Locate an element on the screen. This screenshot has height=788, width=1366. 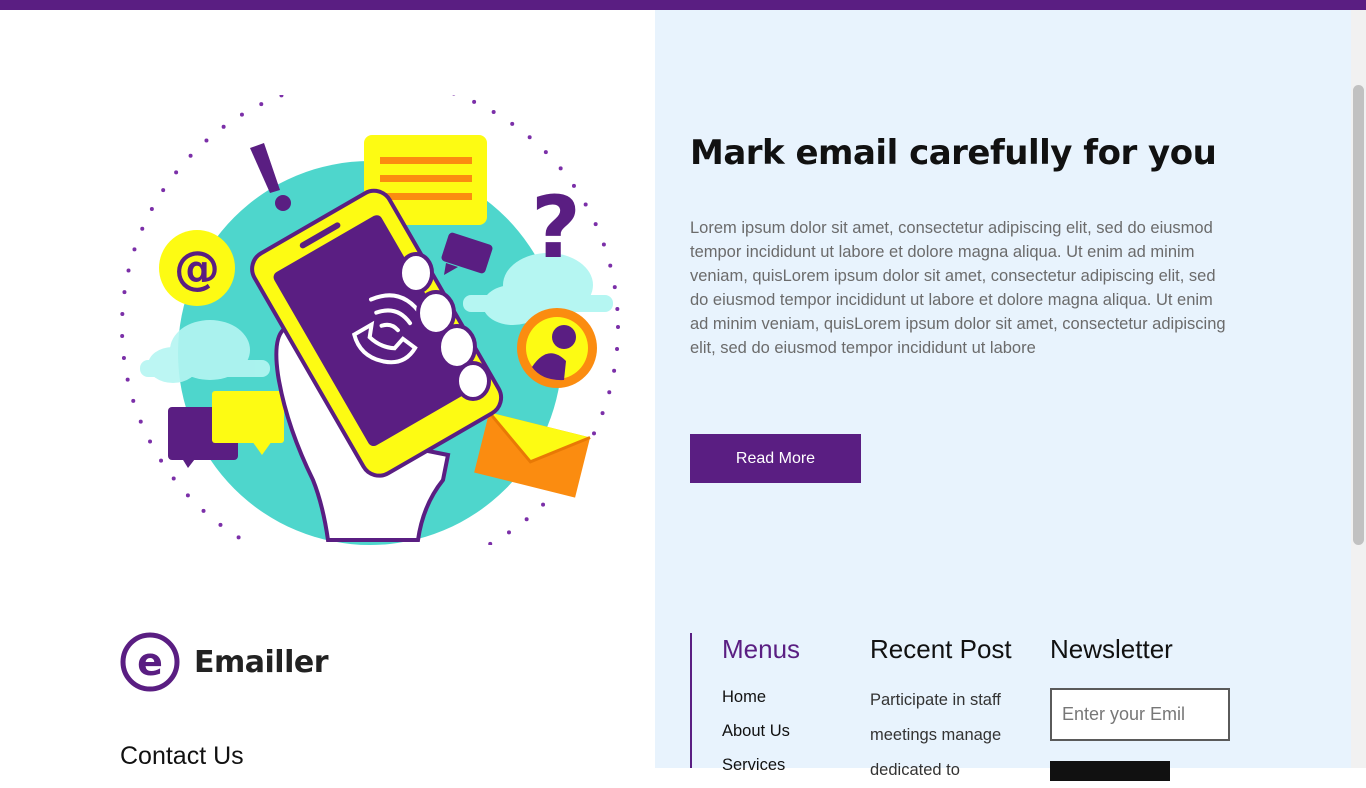
page-scrollbar is located at coordinates (1358, 389).